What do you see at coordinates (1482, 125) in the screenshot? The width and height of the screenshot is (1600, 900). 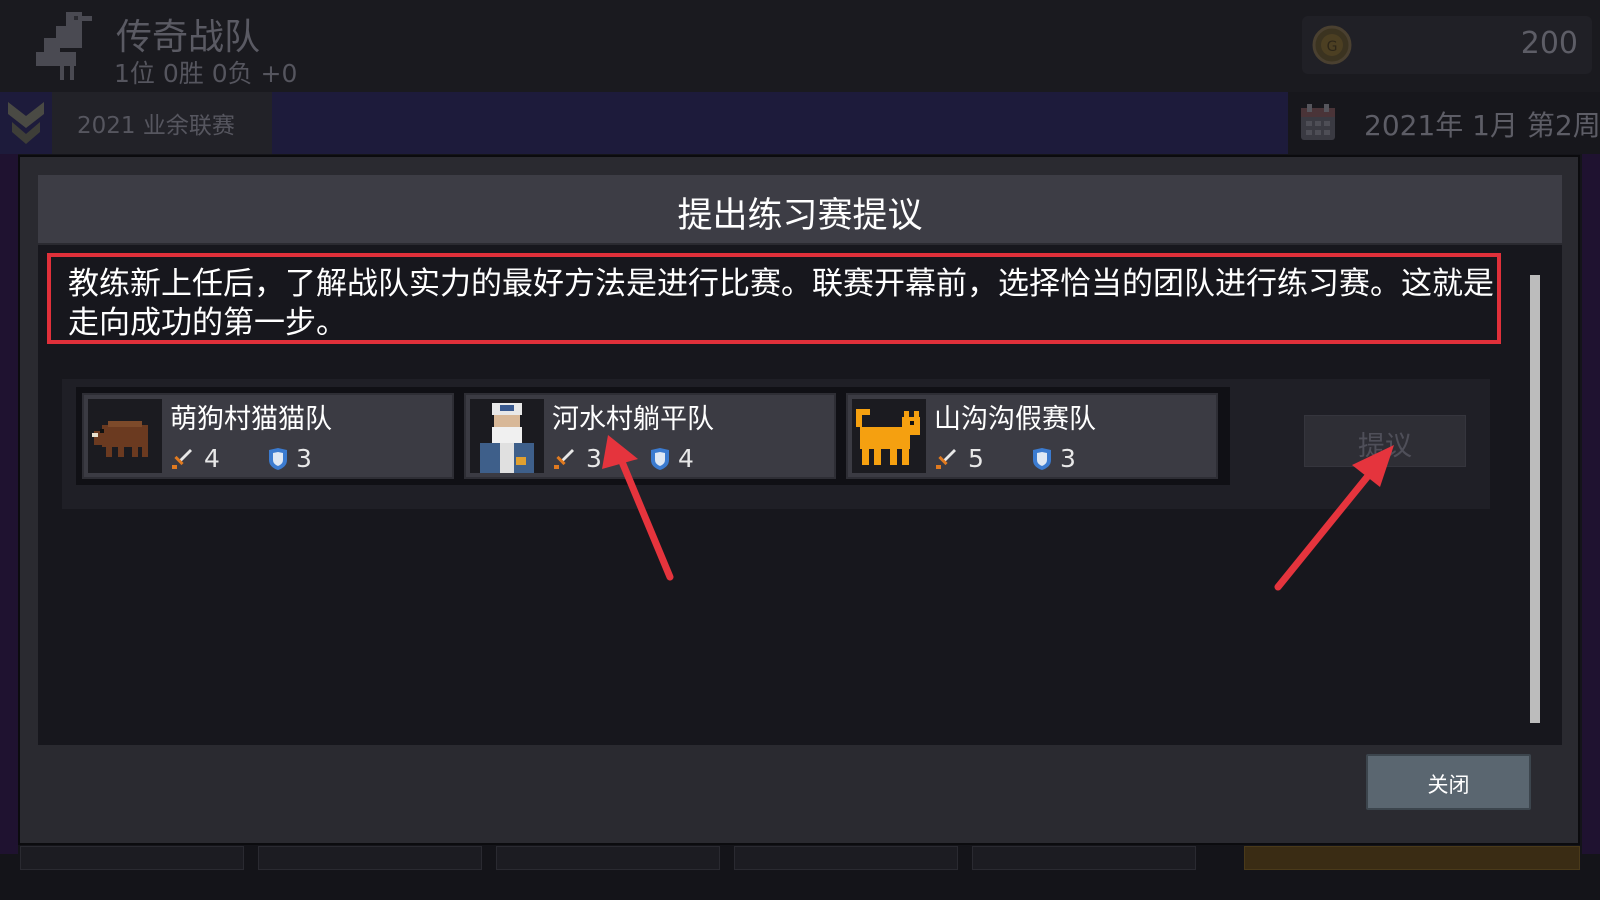 I see `current-date: 2021年 1月 第2周` at bounding box center [1482, 125].